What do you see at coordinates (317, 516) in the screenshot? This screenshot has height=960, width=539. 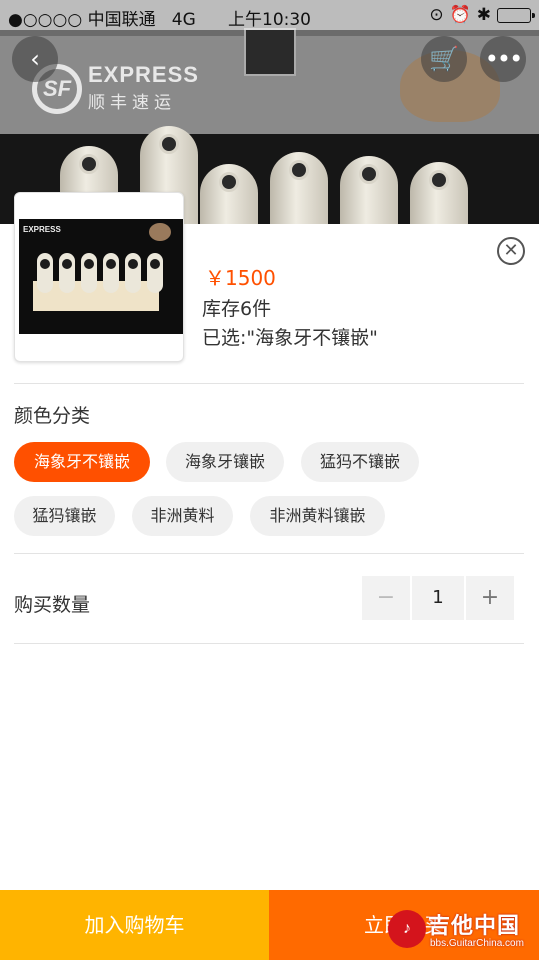 I see `option-african-yellow-inlay: 非洲黄料镶嵌` at bounding box center [317, 516].